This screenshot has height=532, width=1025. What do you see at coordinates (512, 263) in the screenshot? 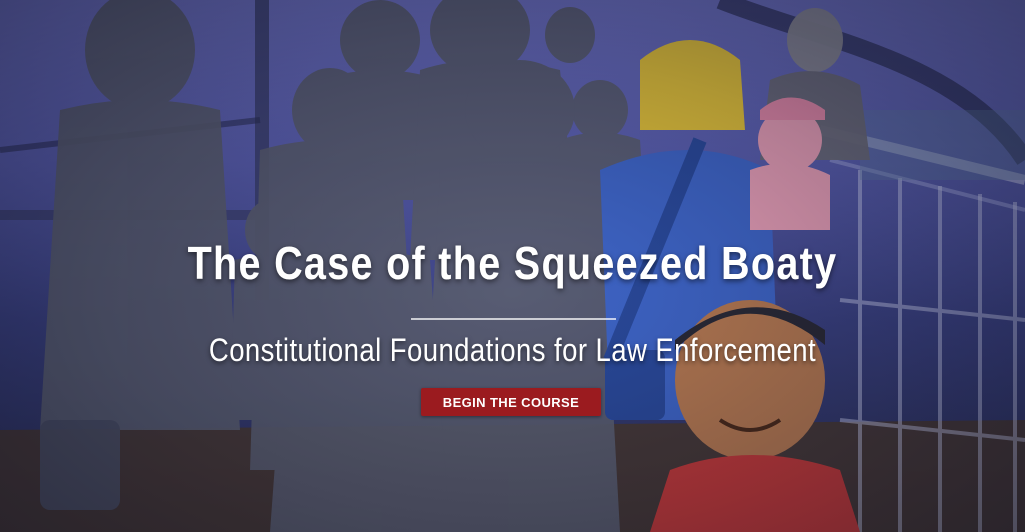
I see `course-title: The Case of the Squeezed Boaty` at bounding box center [512, 263].